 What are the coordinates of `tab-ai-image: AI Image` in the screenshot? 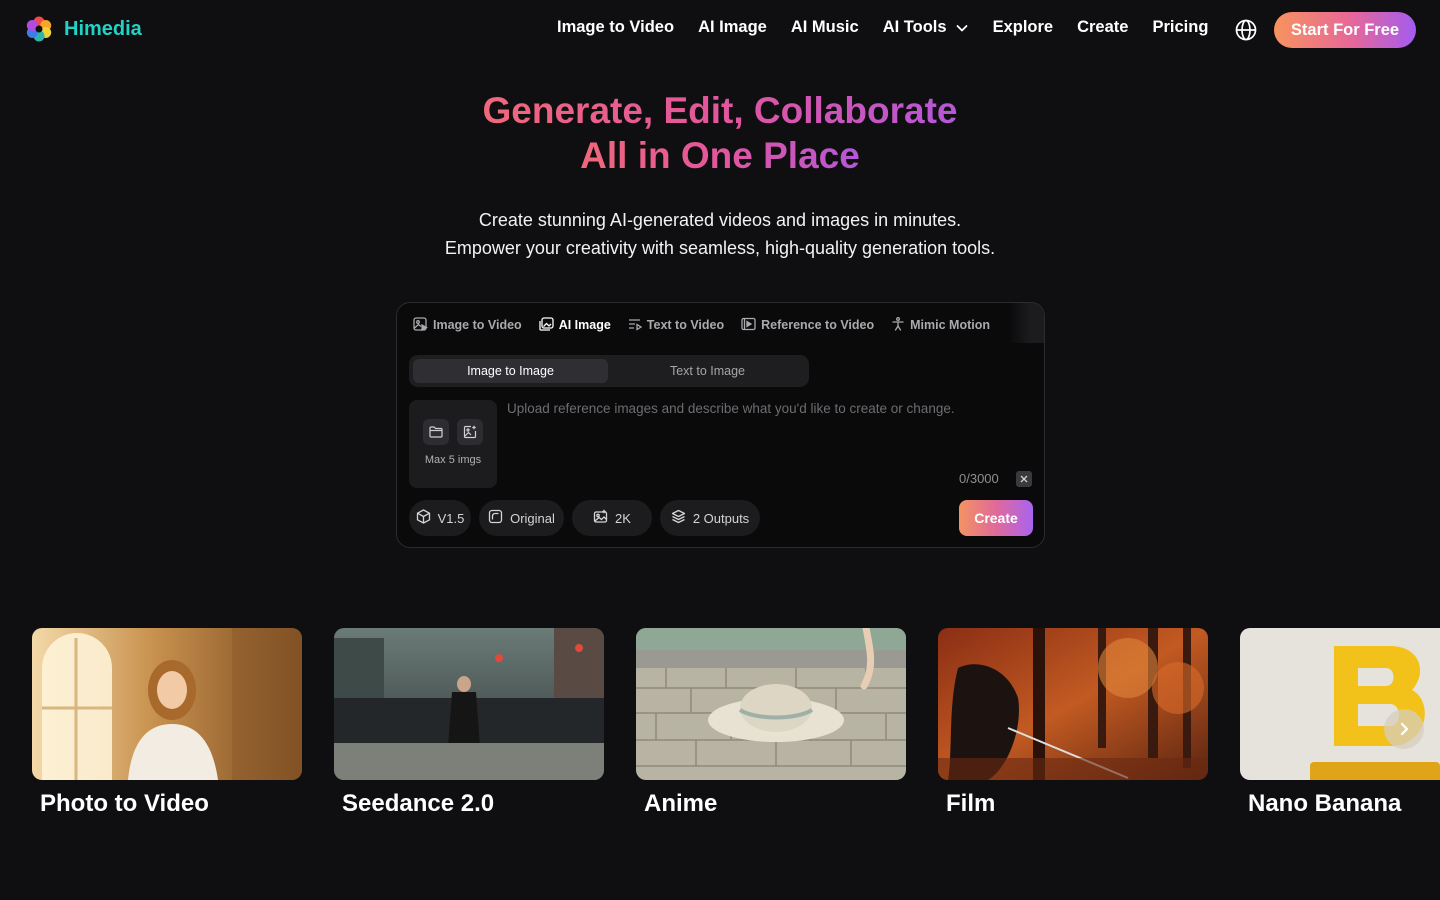 It's located at (575, 325).